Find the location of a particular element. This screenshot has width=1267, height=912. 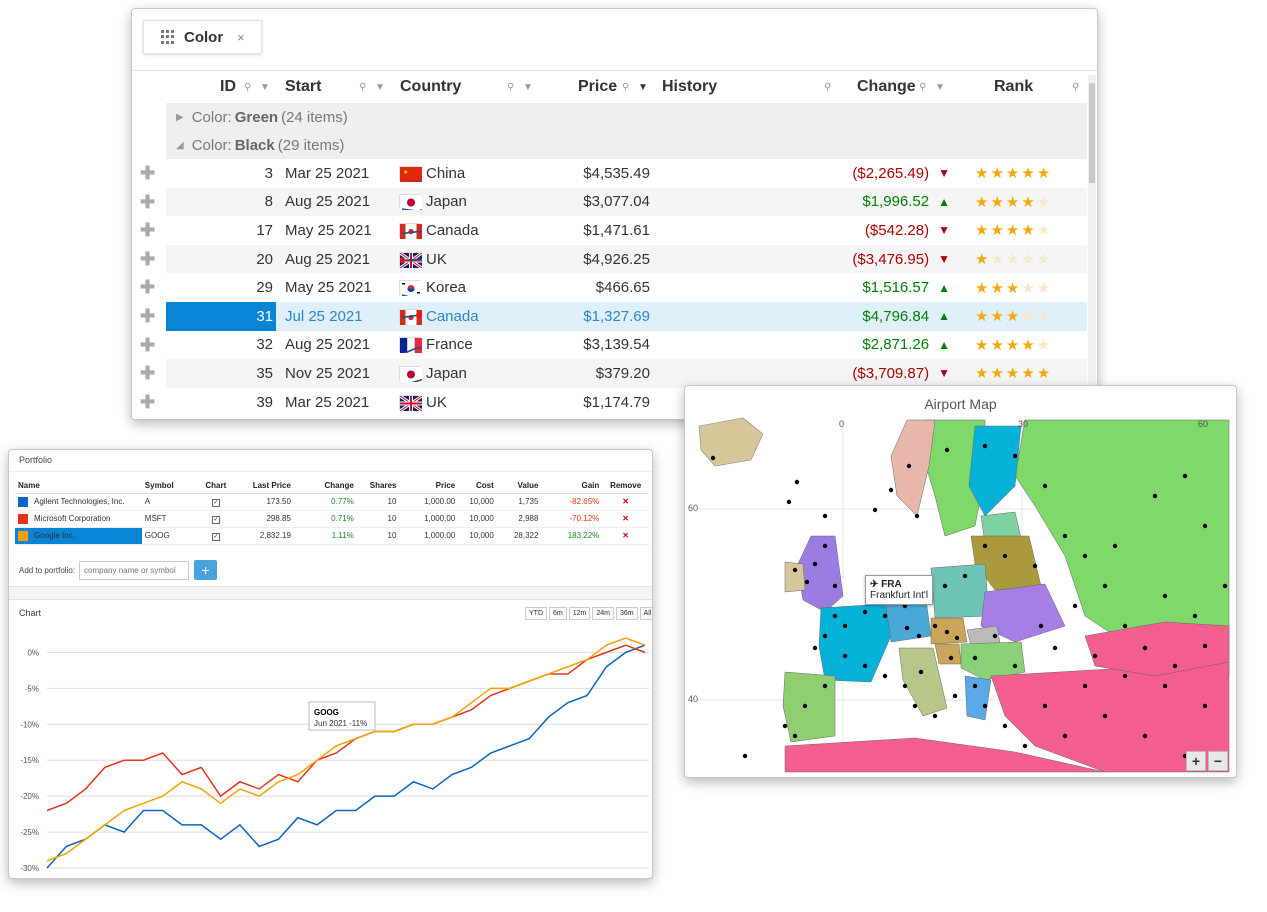

column-header-start: Start is located at coordinates (303, 87).